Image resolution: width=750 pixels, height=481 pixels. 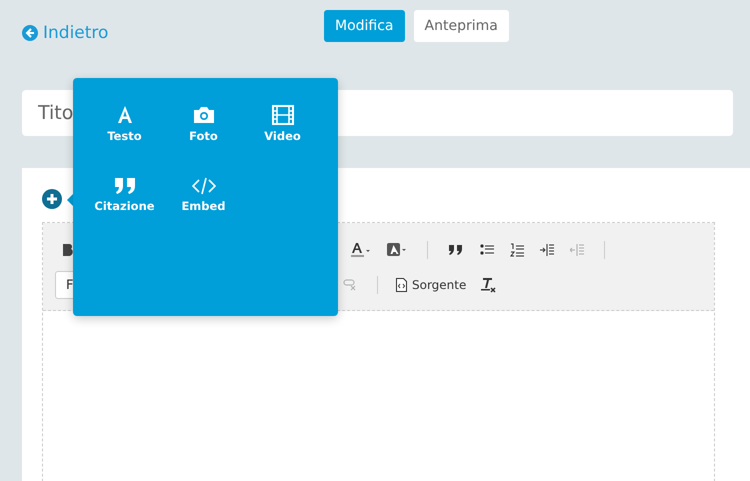 I want to click on background-color-icon, so click(x=397, y=250).